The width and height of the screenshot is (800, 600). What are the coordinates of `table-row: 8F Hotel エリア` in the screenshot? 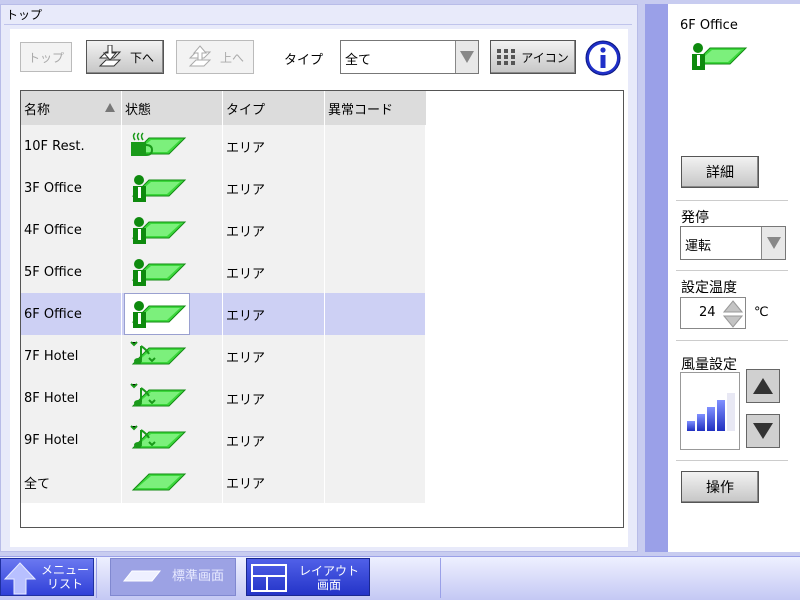 It's located at (223, 398).